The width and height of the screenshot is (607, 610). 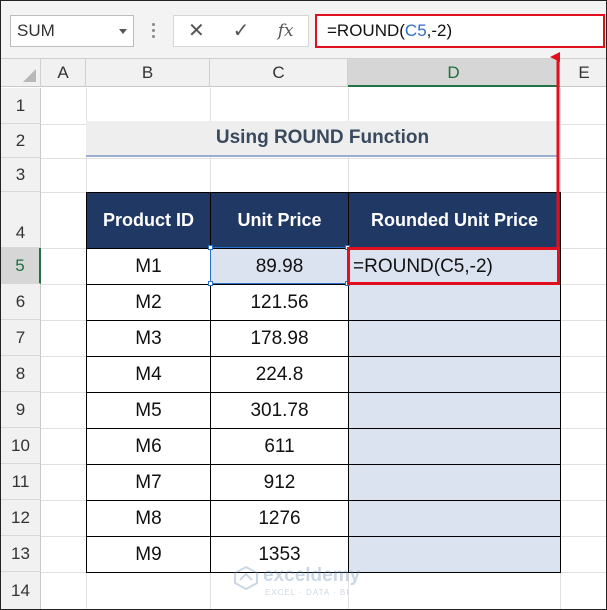 What do you see at coordinates (21, 73) in the screenshot?
I see `select-all-corner` at bounding box center [21, 73].